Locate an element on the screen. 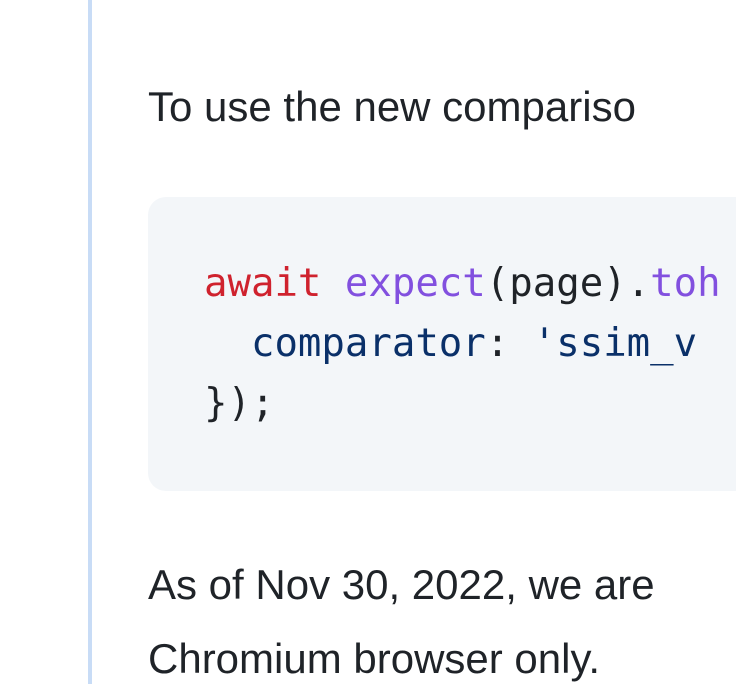 This screenshot has height=684, width=736. code-method: toh is located at coordinates (685, 283).